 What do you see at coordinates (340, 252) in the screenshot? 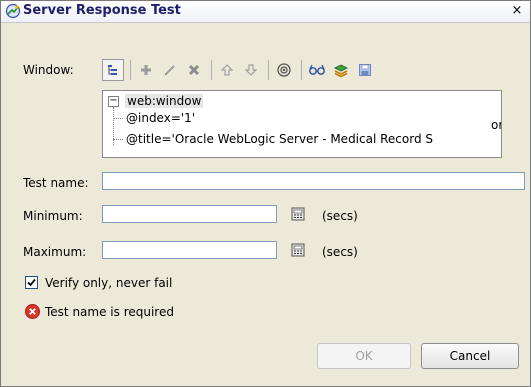
I see `maximum-unit-label: (secs)` at bounding box center [340, 252].